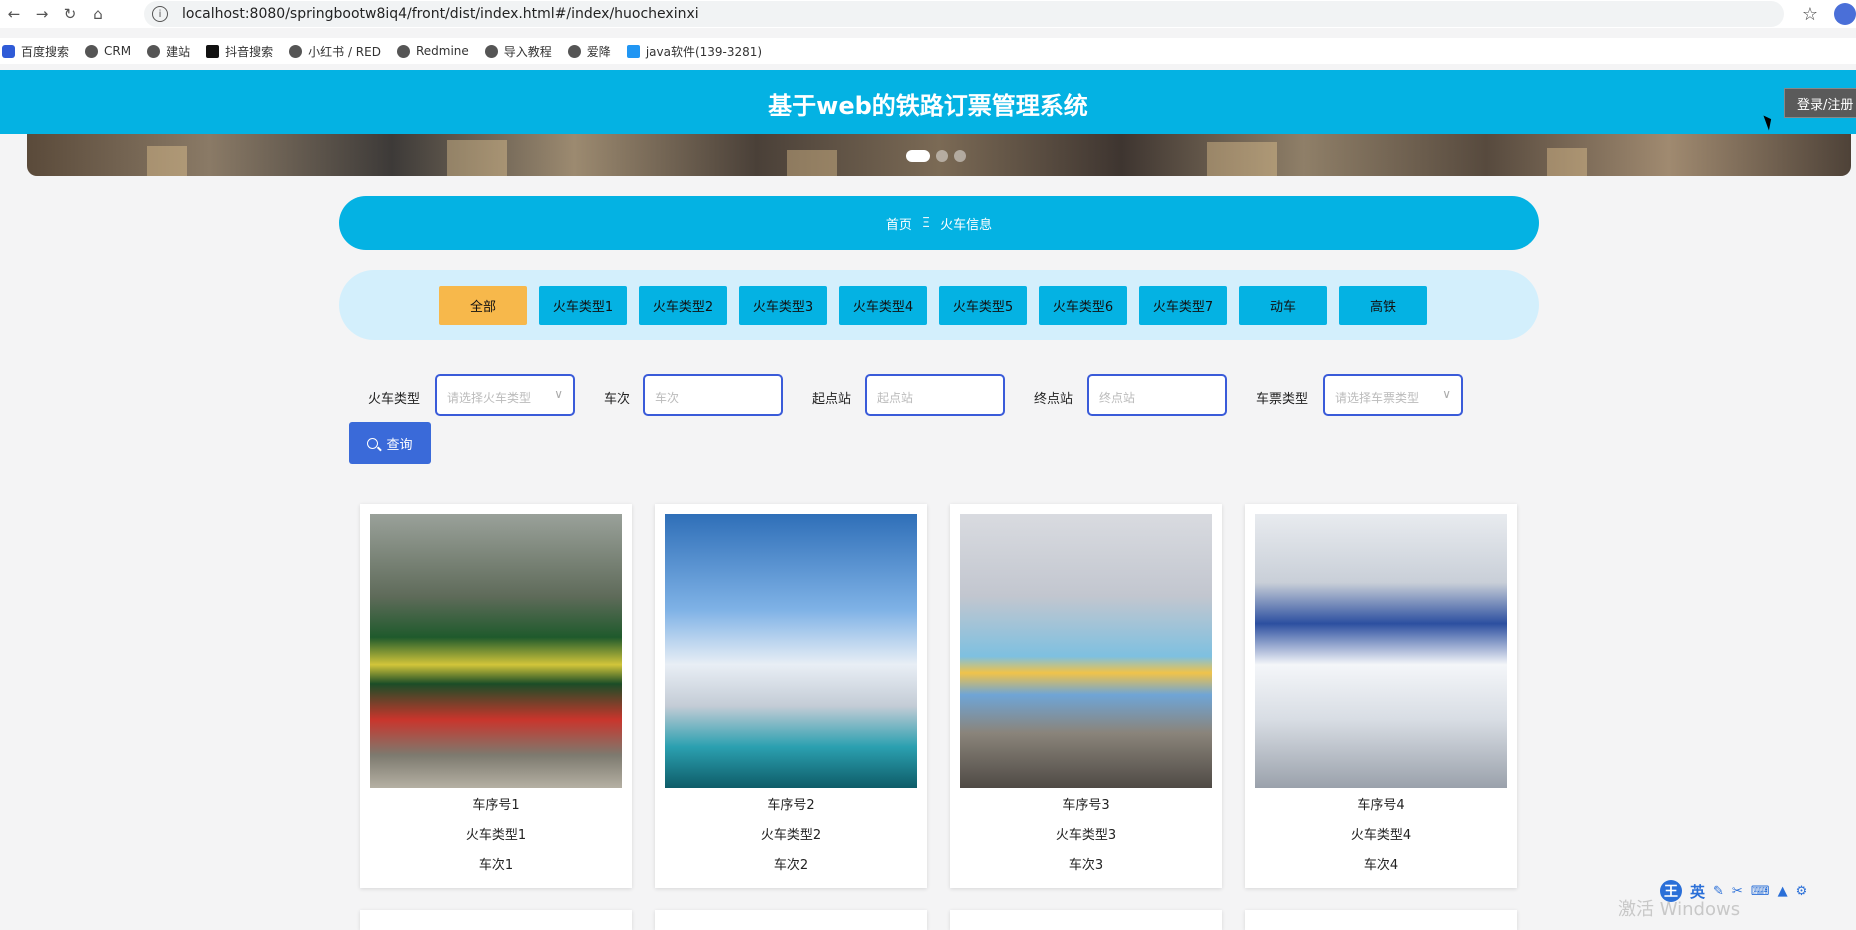 The image size is (1856, 930). What do you see at coordinates (832, 399) in the screenshot?
I see `from-station-label: 起点站` at bounding box center [832, 399].